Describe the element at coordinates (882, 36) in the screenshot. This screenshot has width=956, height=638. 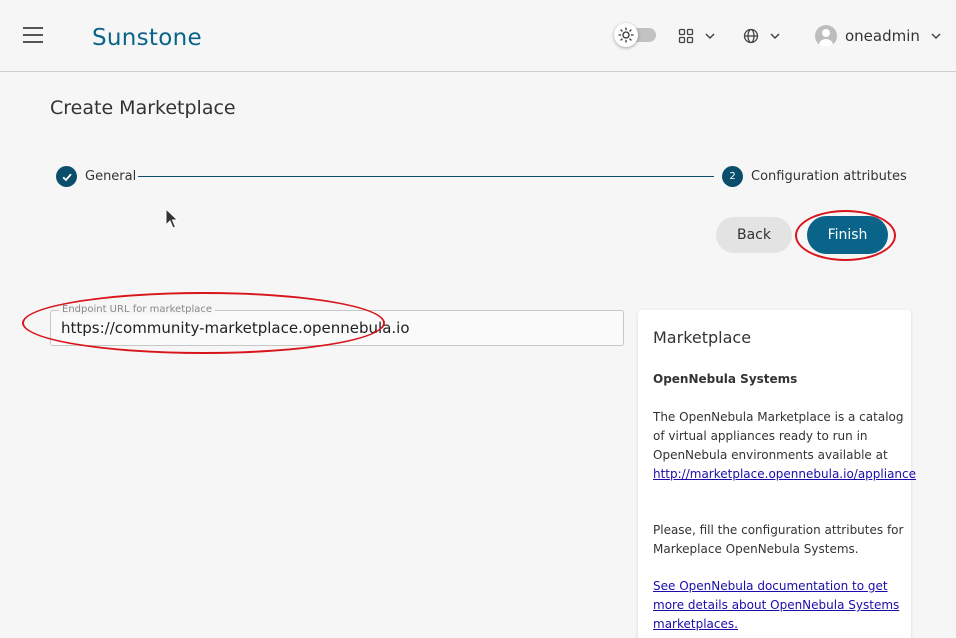
I see `user-name: oneadmin` at that location.